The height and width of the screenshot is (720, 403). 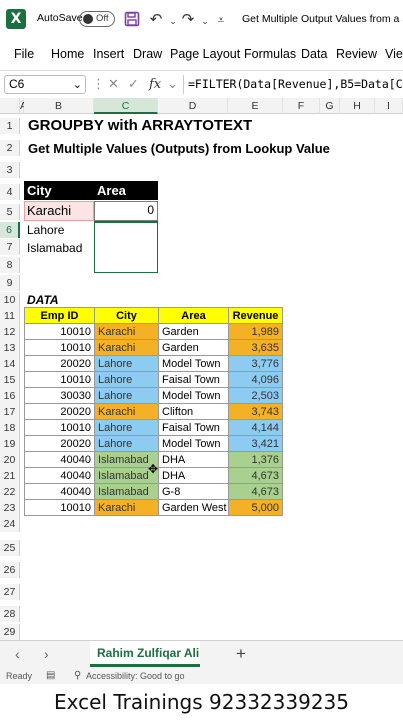 I want to click on cancel-icon: ✕, so click(x=113, y=84).